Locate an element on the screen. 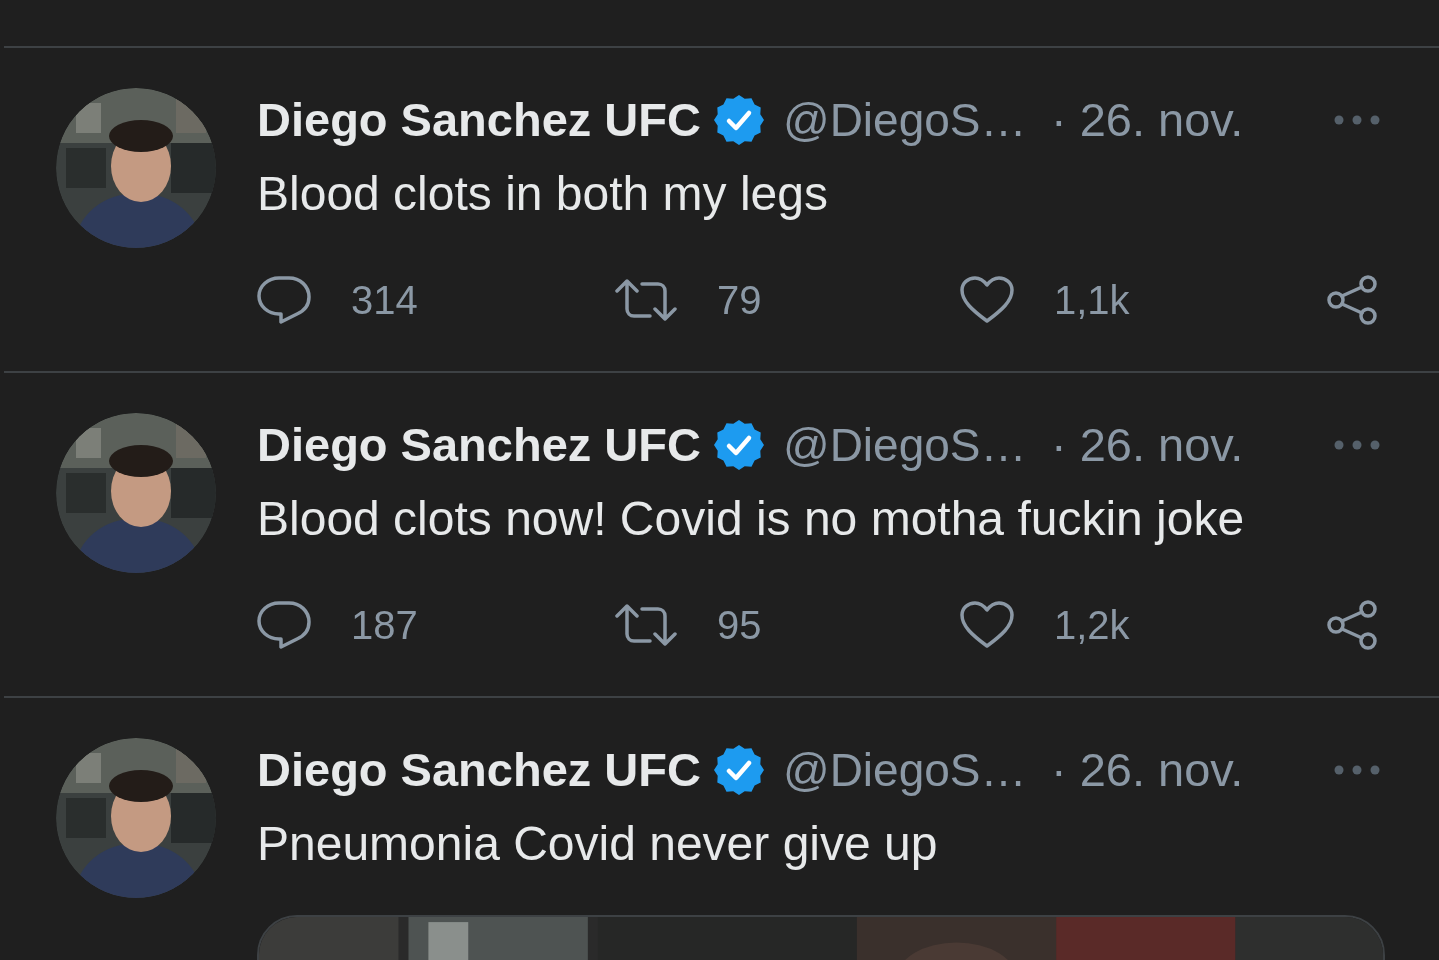  tweet-text: Blood clots in both my legs is located at coordinates (542, 194).